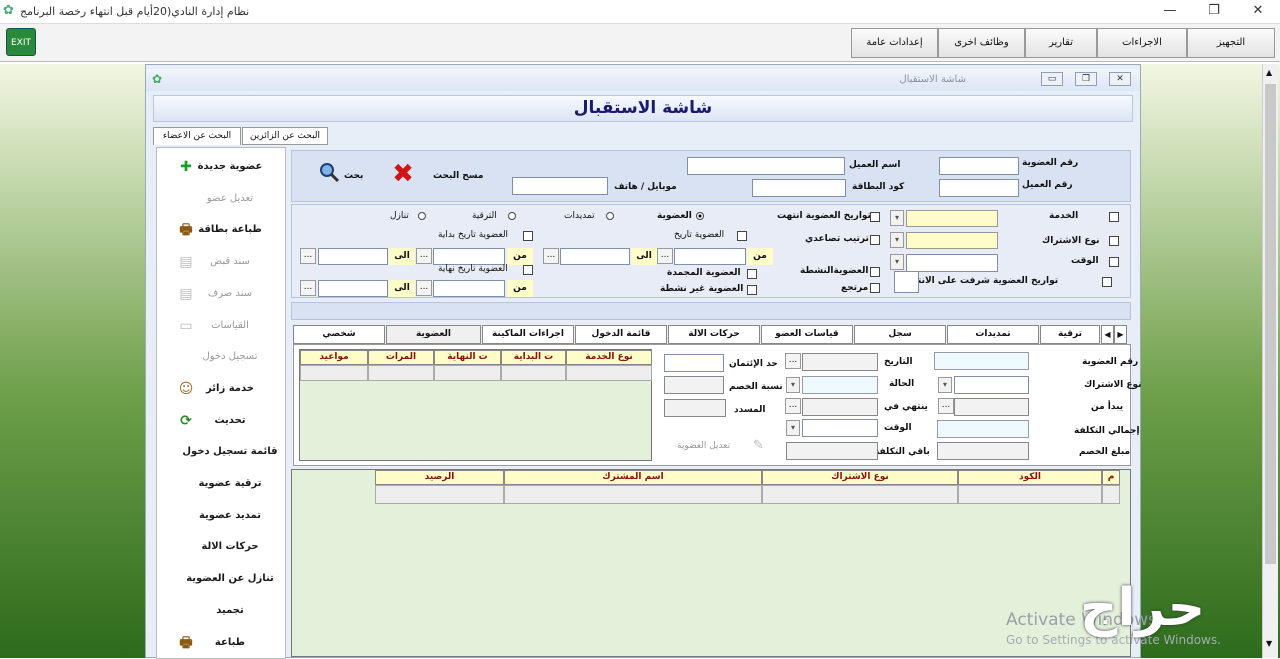 The width and height of the screenshot is (1280, 659). I want to click on m-sub-type-dropdown: ▾, so click(945, 385).